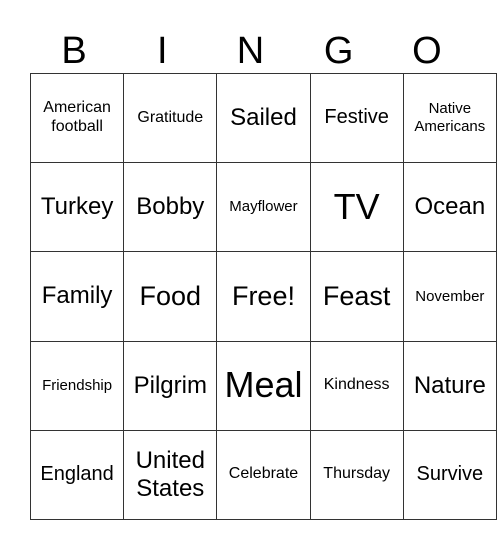 The image size is (500, 544). I want to click on bingo-cell: Pilgrim, so click(170, 385).